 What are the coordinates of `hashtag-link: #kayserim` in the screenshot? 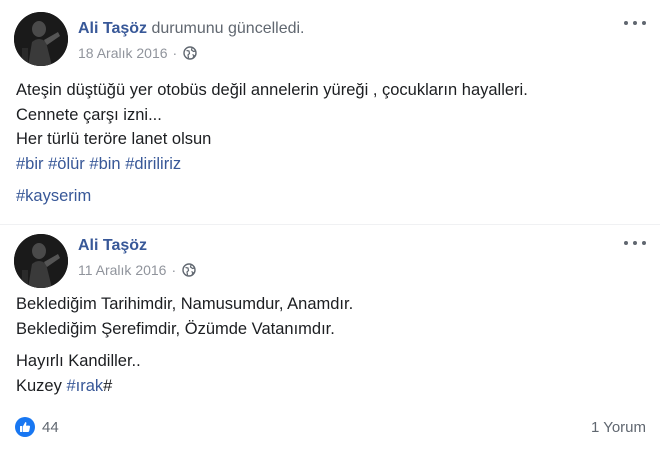 It's located at (53, 196).